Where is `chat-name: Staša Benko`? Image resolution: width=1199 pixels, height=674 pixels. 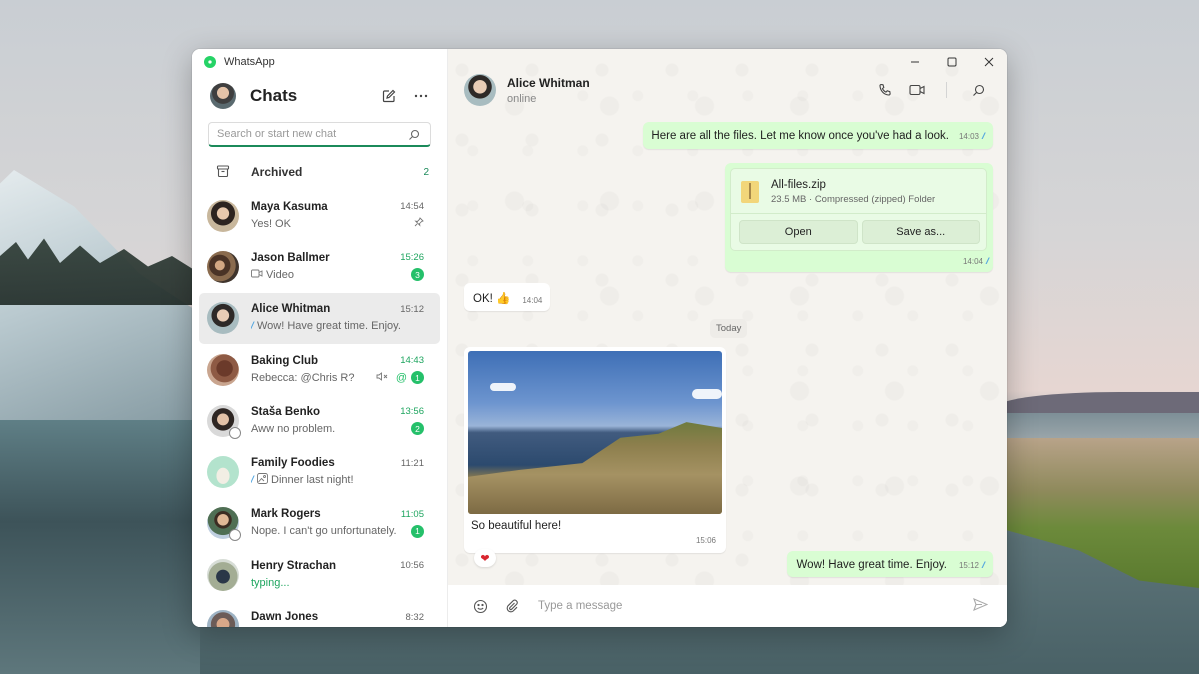
chat-name: Staša Benko is located at coordinates (286, 411).